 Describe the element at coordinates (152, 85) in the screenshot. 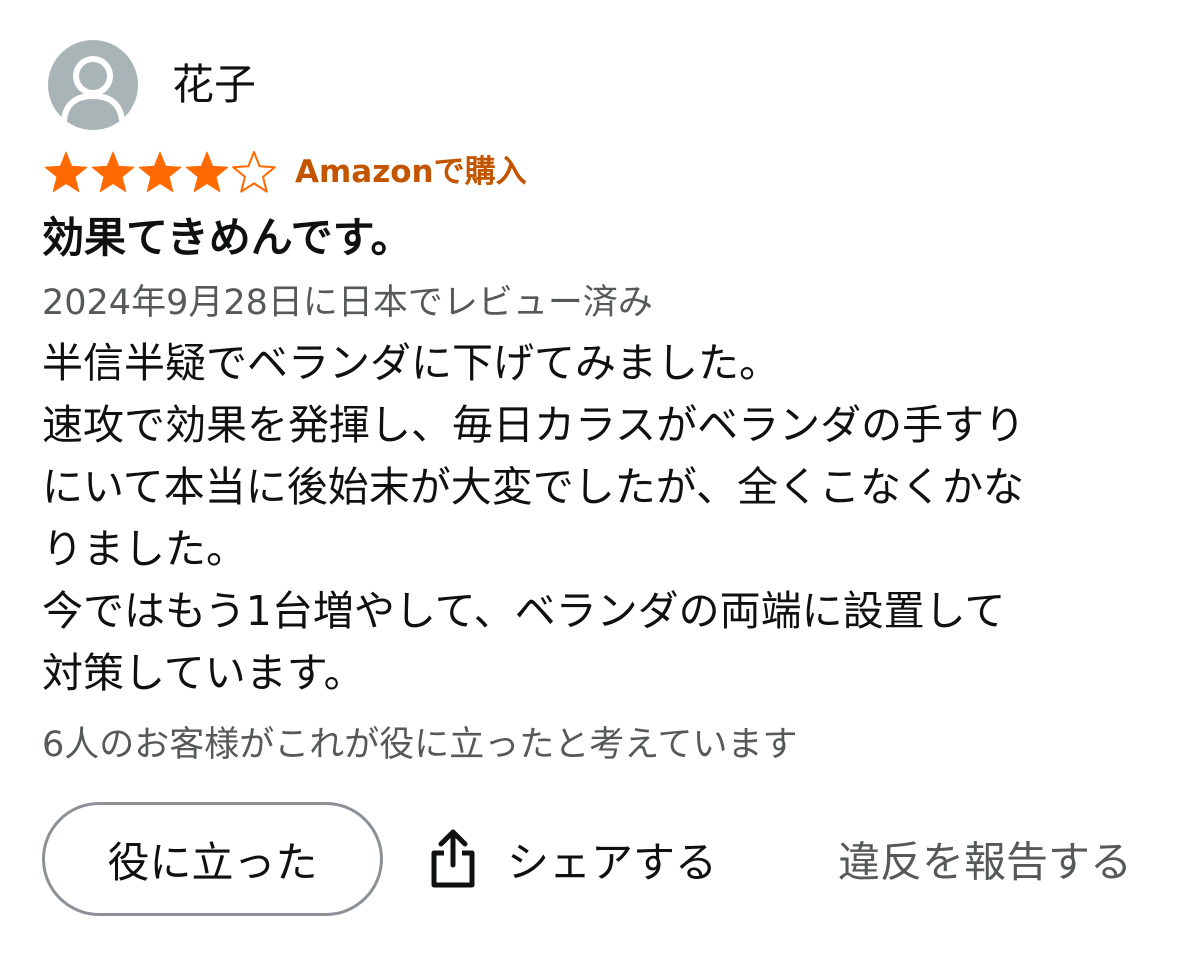

I see `reviewer-profile: 花子` at that location.